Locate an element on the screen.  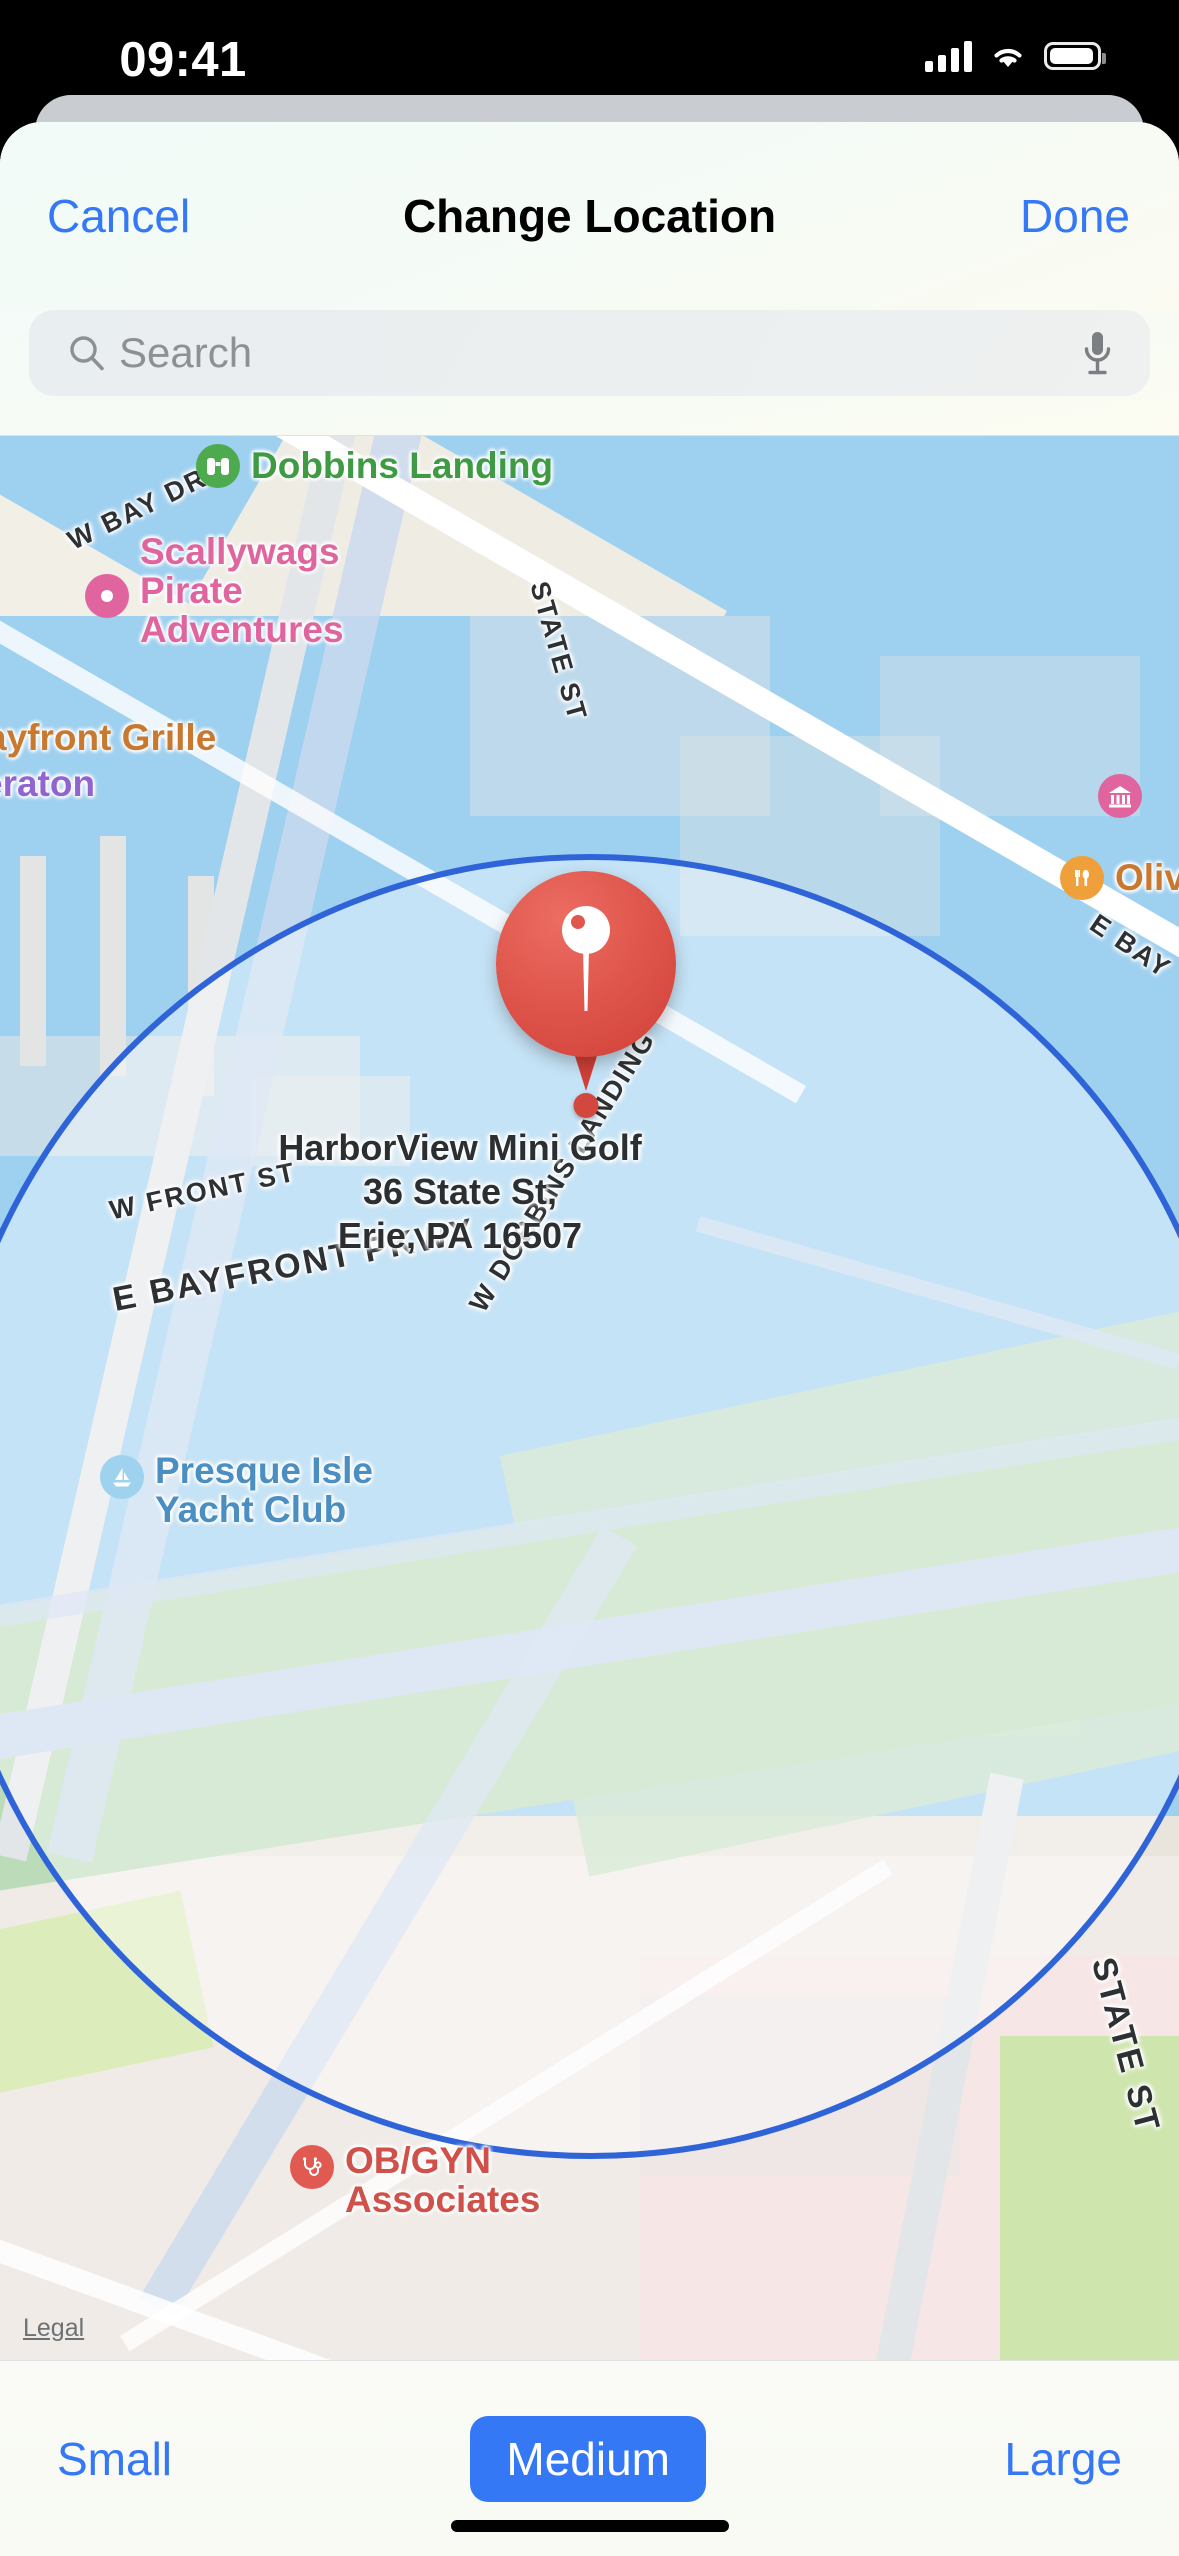
map-poi-dobbins-landing: Dobbins Landing is located at coordinates (374, 466).